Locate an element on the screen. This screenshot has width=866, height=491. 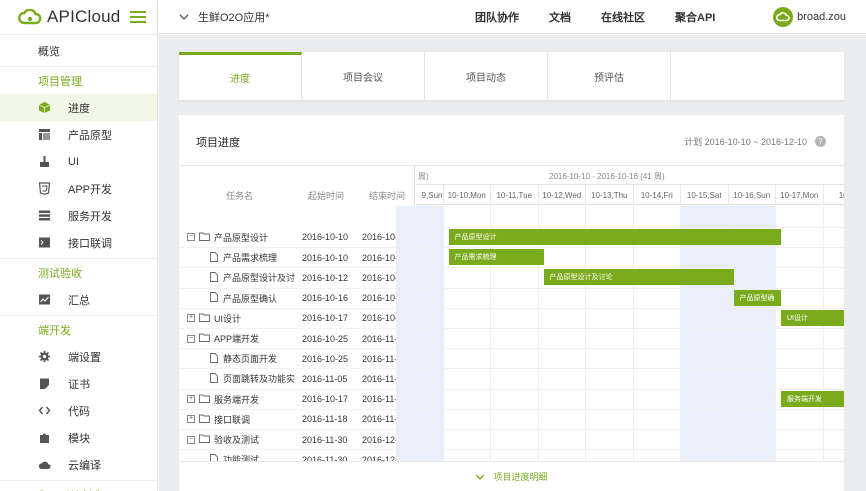
sidebar-item-server: 服务开发 is located at coordinates (78, 215).